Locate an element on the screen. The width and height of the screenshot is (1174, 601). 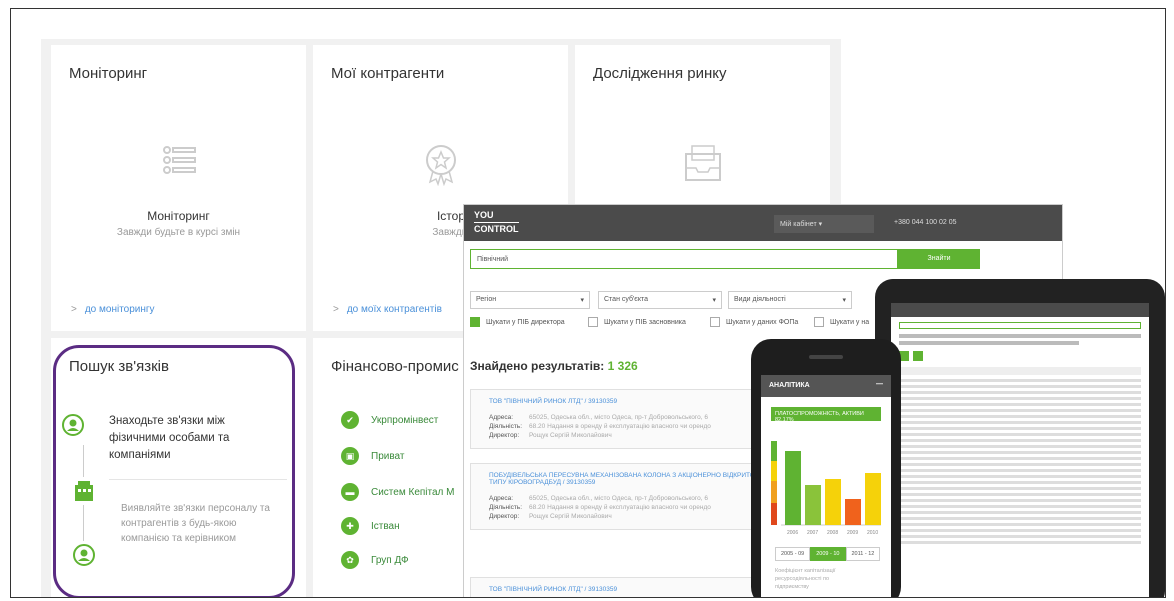
finance-item: ▣ Приват is located at coordinates (372, 456).